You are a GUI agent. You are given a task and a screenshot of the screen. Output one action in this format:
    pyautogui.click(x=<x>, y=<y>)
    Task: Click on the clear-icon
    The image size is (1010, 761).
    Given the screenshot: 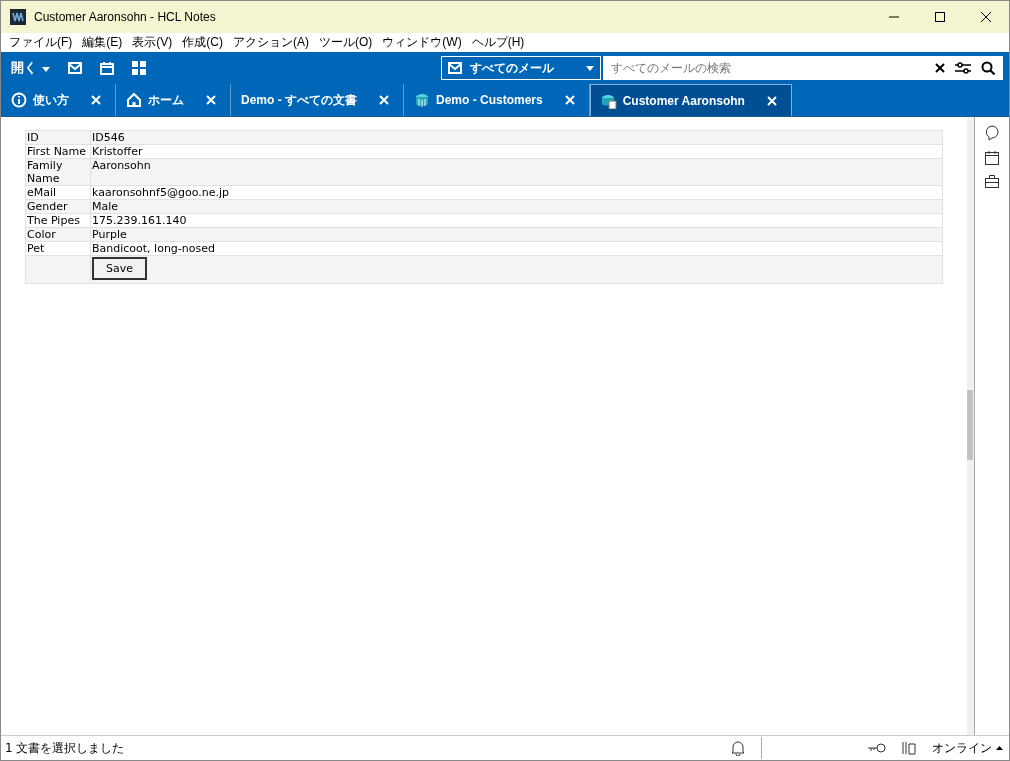 What is the action you would take?
    pyautogui.click(x=940, y=68)
    